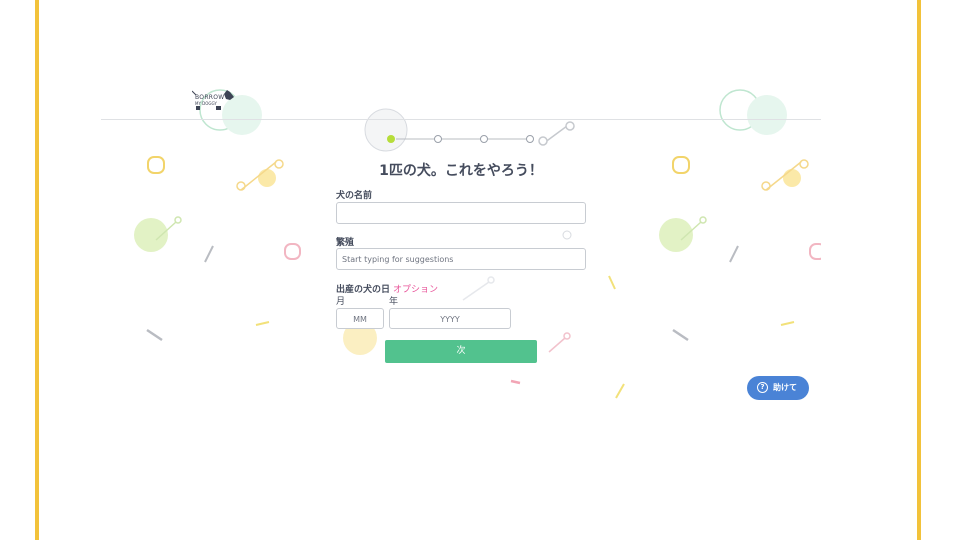 The width and height of the screenshot is (960, 540). I want to click on dog-name-input, so click(461, 213).